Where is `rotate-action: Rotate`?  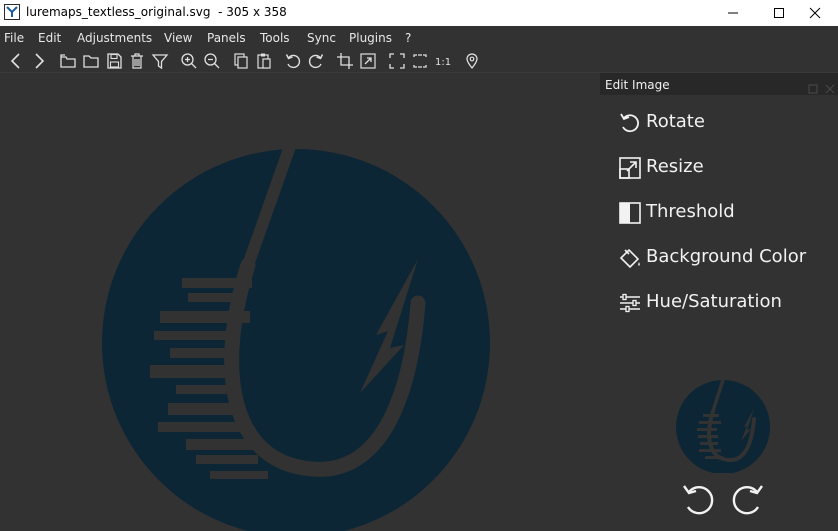 rotate-action: Rotate is located at coordinates (723, 121).